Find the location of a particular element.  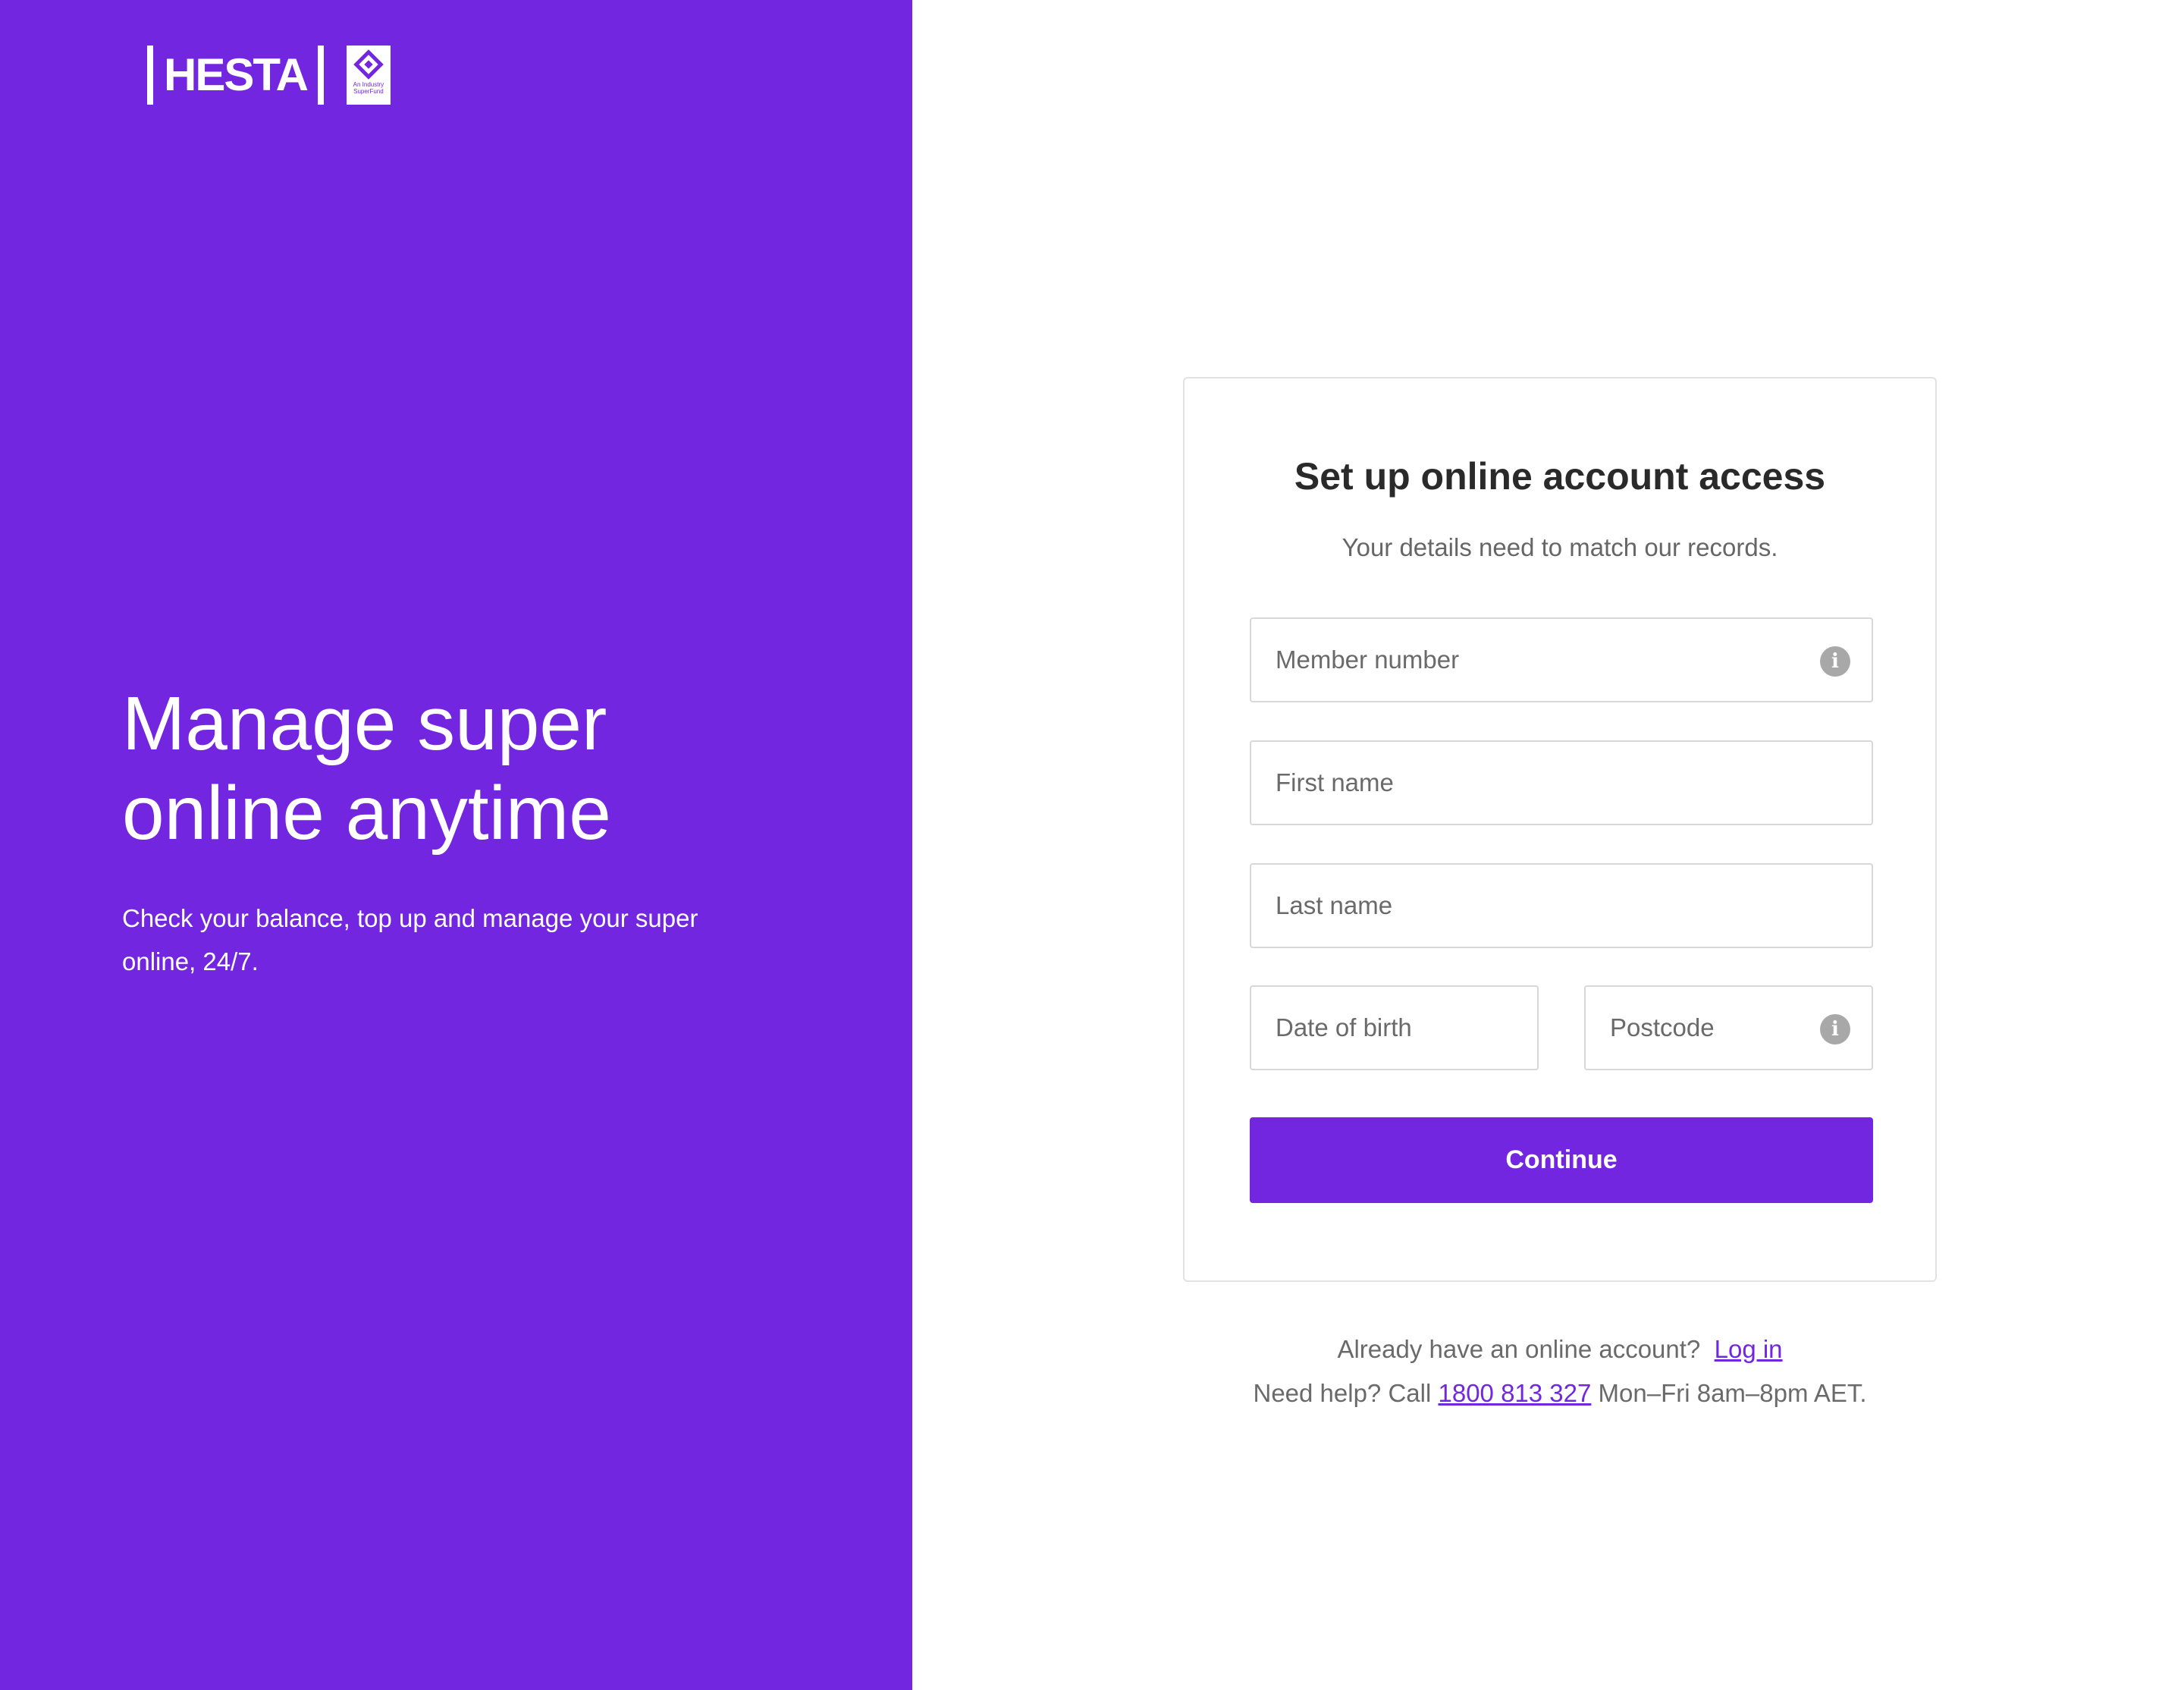

help-prefix-text: Need help? Call is located at coordinates (1342, 1393).